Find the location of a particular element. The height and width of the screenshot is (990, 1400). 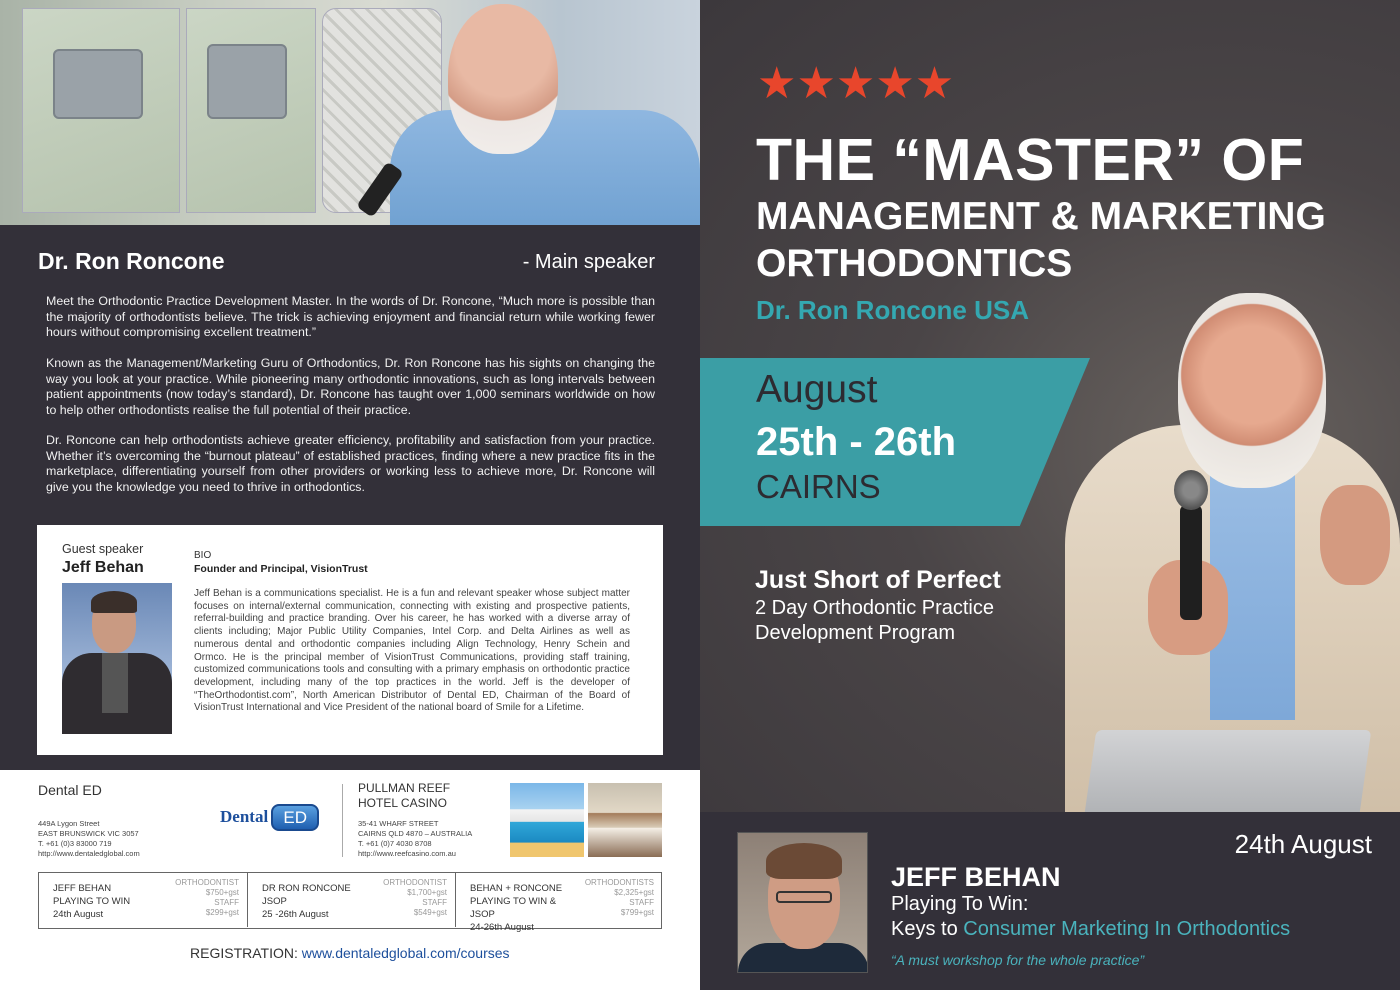

guest-label: Guest speaker is located at coordinates (103, 549).